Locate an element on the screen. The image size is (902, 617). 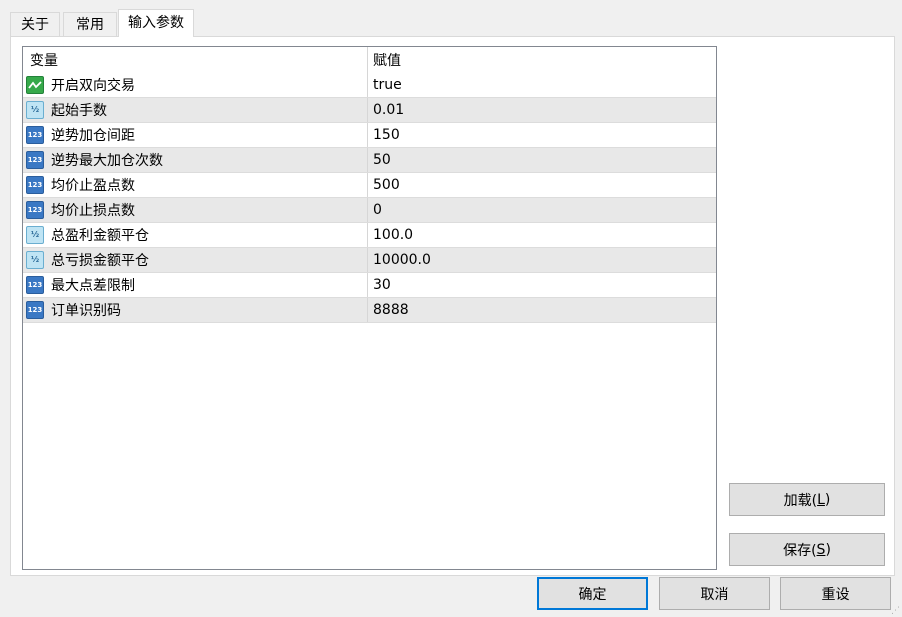
table-row: 开启双向交易 true is located at coordinates (369, 85).